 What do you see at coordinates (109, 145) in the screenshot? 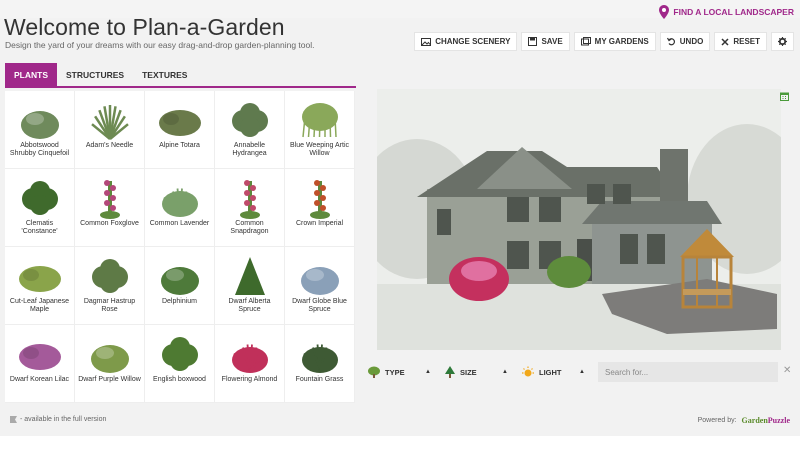
I see `plant-item-label: Adam's Needle` at bounding box center [109, 145].